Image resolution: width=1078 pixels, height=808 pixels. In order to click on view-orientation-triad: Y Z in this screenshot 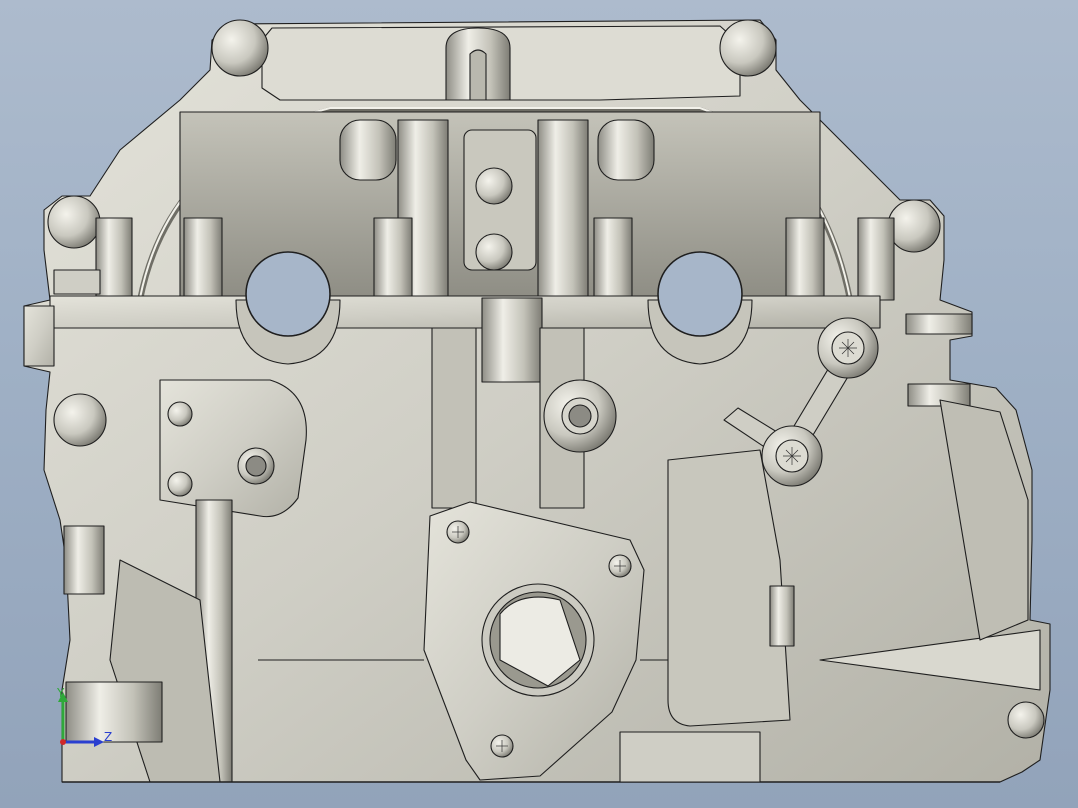, I will do `click(85, 719)`.